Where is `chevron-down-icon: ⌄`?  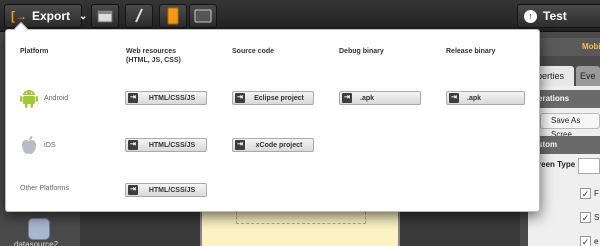 chevron-down-icon: ⌄ is located at coordinates (83, 16).